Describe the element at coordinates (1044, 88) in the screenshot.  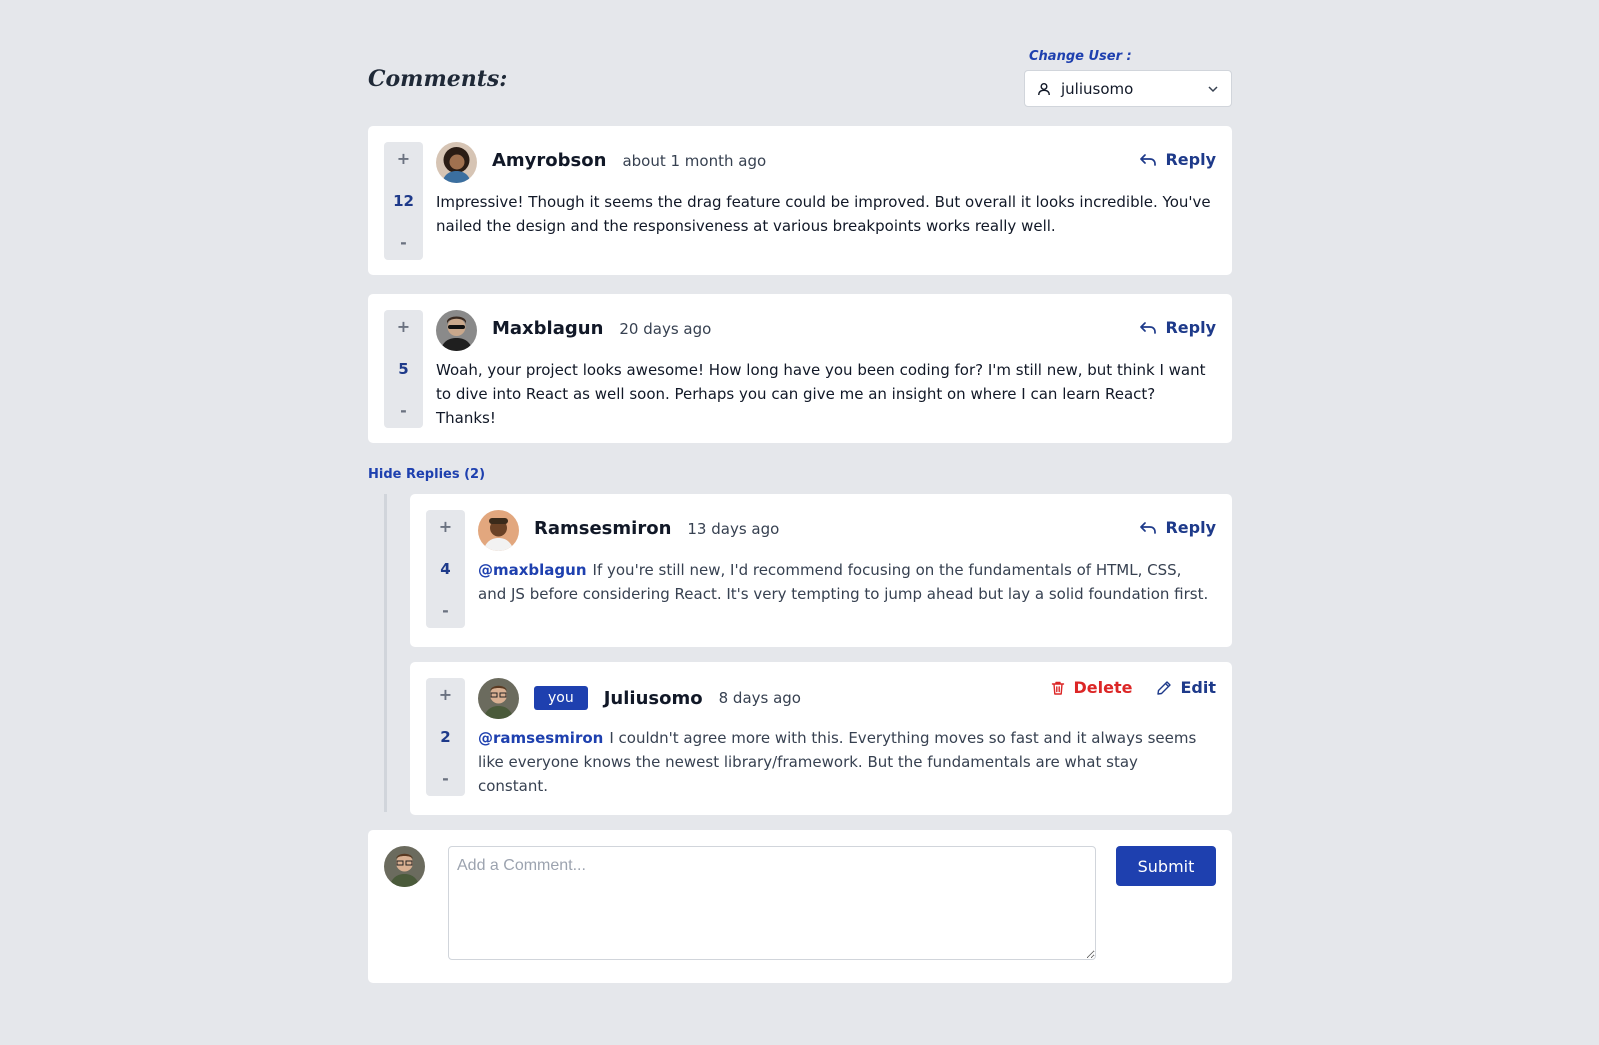
I see `user-icon` at that location.